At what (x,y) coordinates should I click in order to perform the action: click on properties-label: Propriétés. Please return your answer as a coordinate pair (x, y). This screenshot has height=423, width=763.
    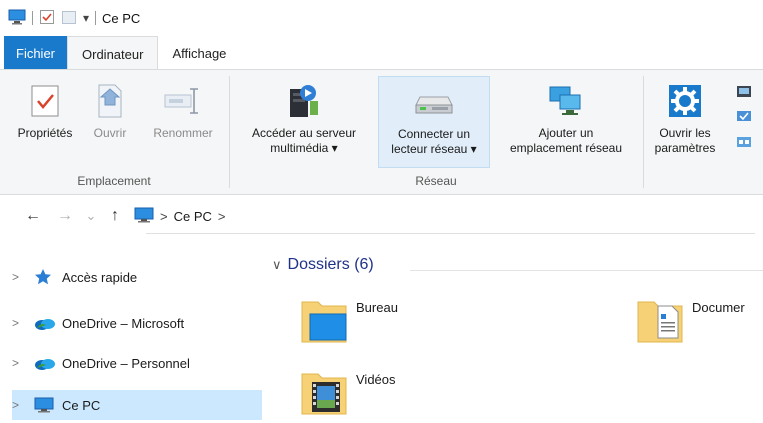
    Looking at the image, I should click on (45, 133).